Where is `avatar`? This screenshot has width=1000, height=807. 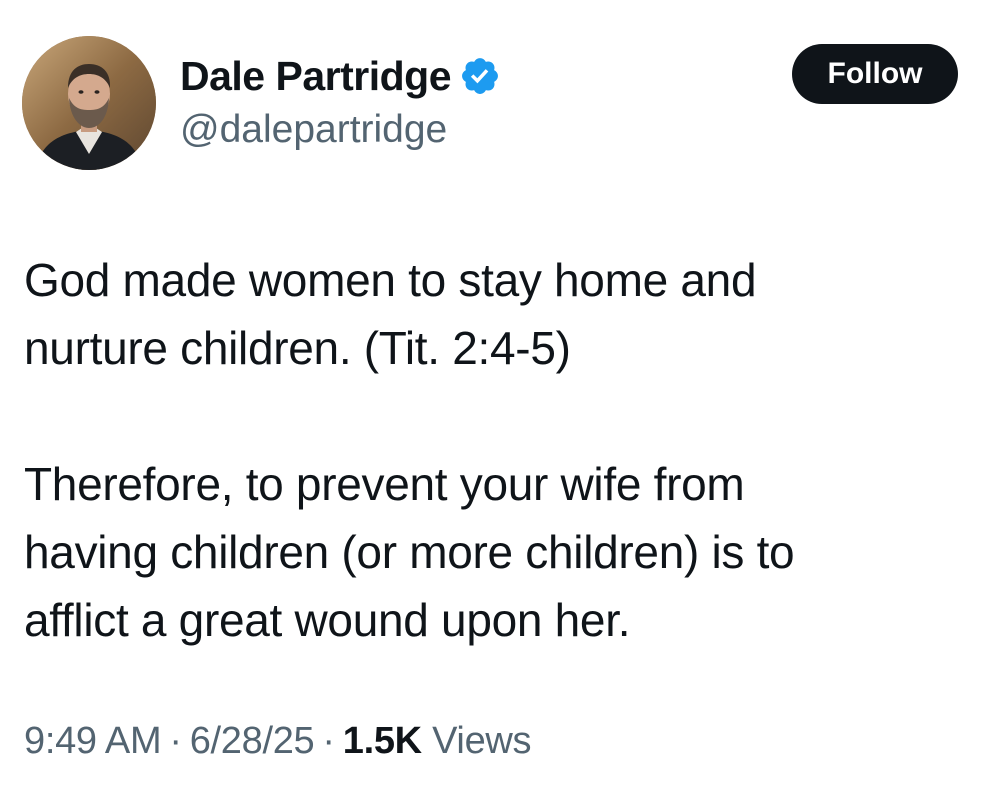 avatar is located at coordinates (89, 103).